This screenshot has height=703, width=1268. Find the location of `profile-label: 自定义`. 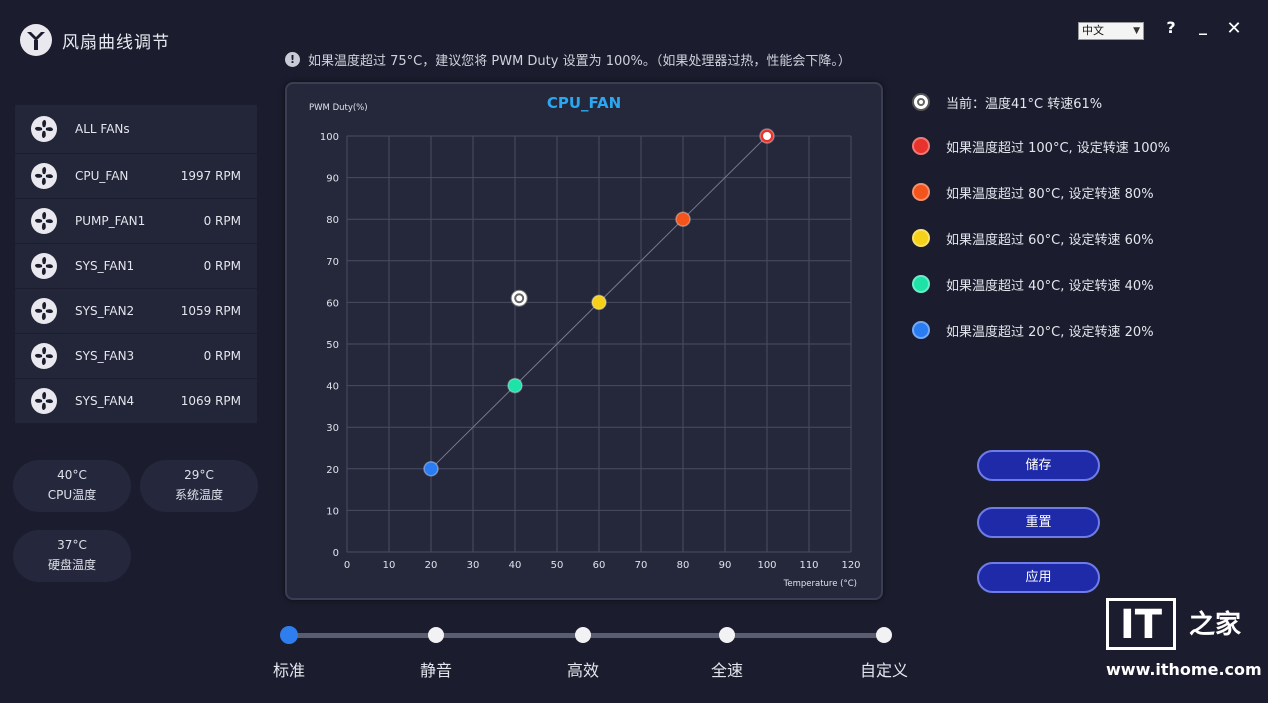

profile-label: 自定义 is located at coordinates (884, 669).